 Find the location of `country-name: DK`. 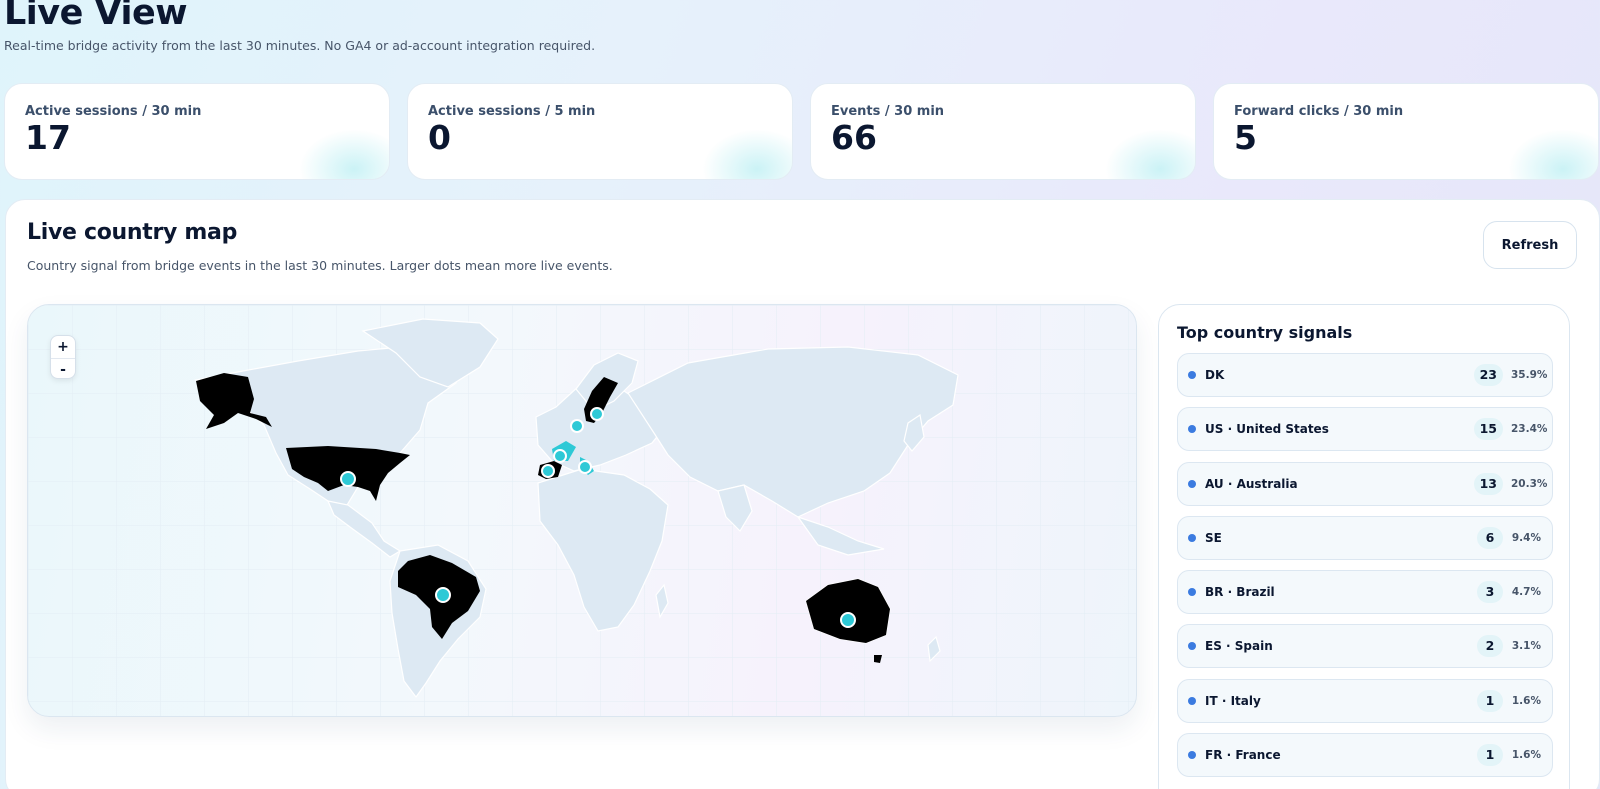

country-name: DK is located at coordinates (1215, 375).